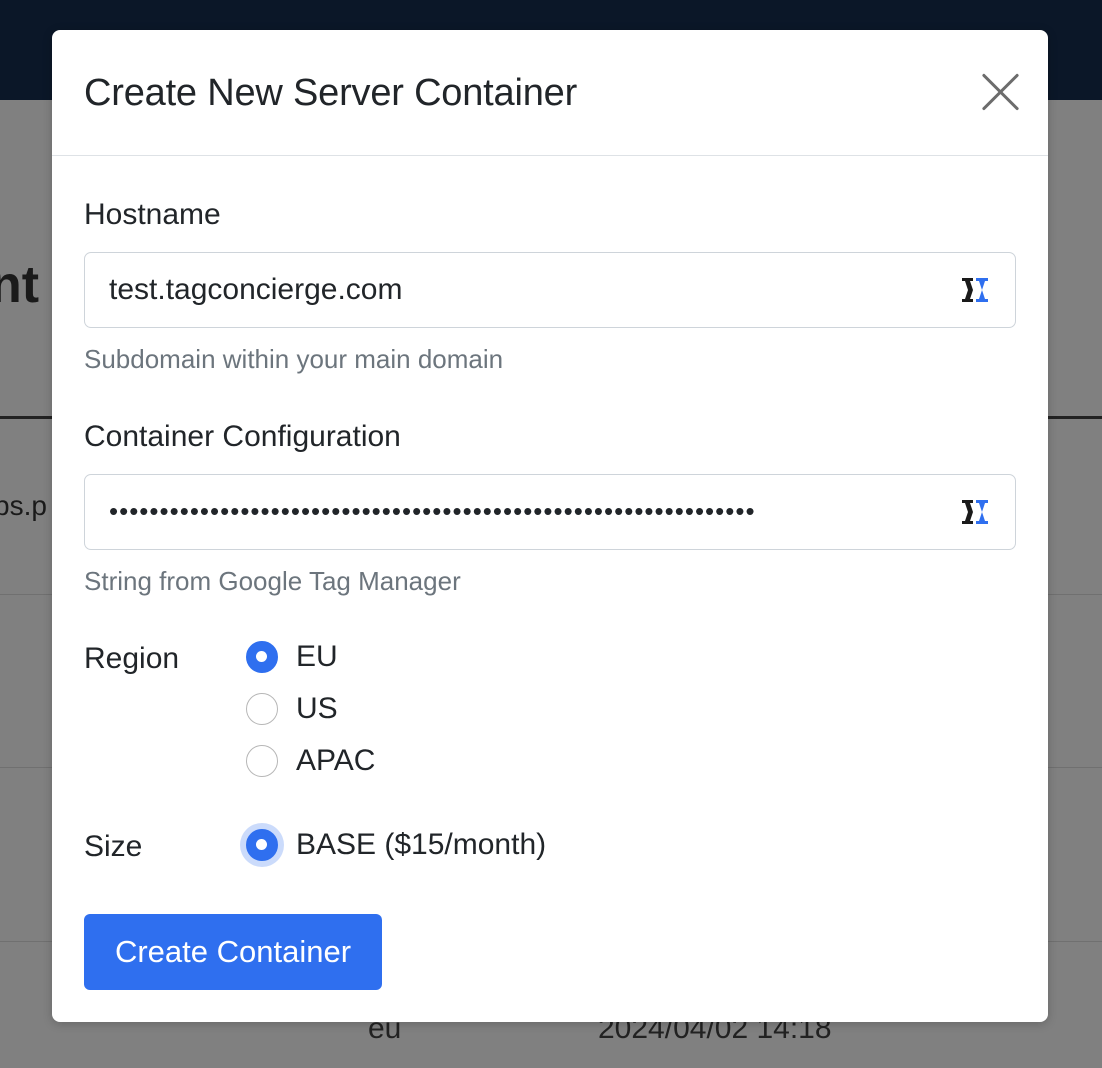 The width and height of the screenshot is (1102, 1068). What do you see at coordinates (256, 289) in the screenshot?
I see `hostname-value: test.tagconcierge.com` at bounding box center [256, 289].